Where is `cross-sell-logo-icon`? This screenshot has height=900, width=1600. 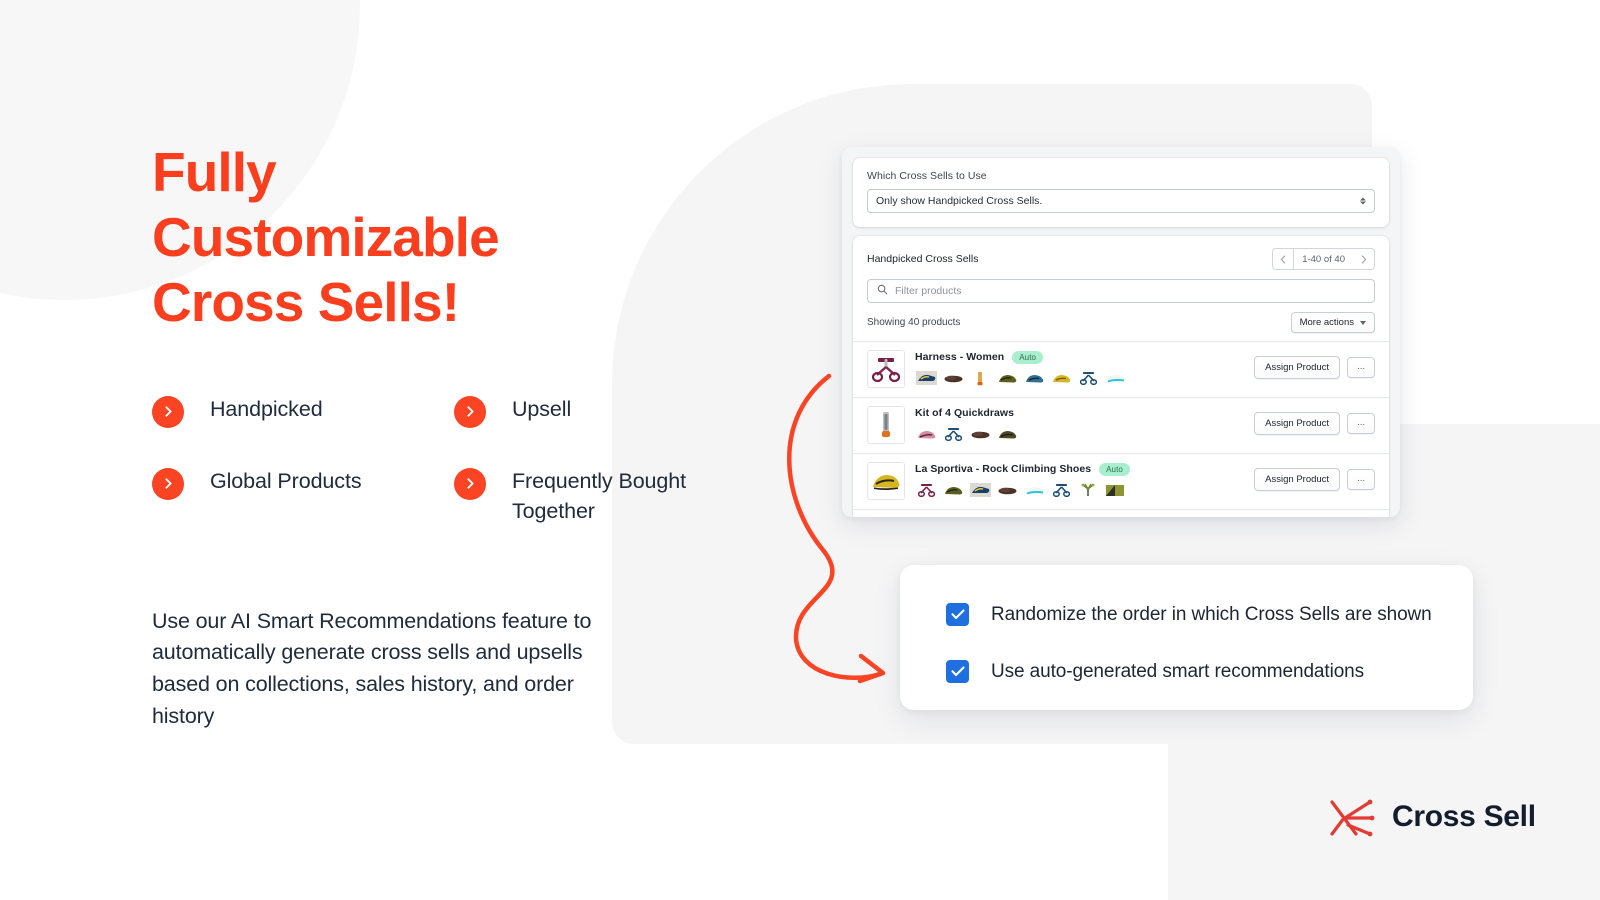 cross-sell-logo-icon is located at coordinates (1352, 817).